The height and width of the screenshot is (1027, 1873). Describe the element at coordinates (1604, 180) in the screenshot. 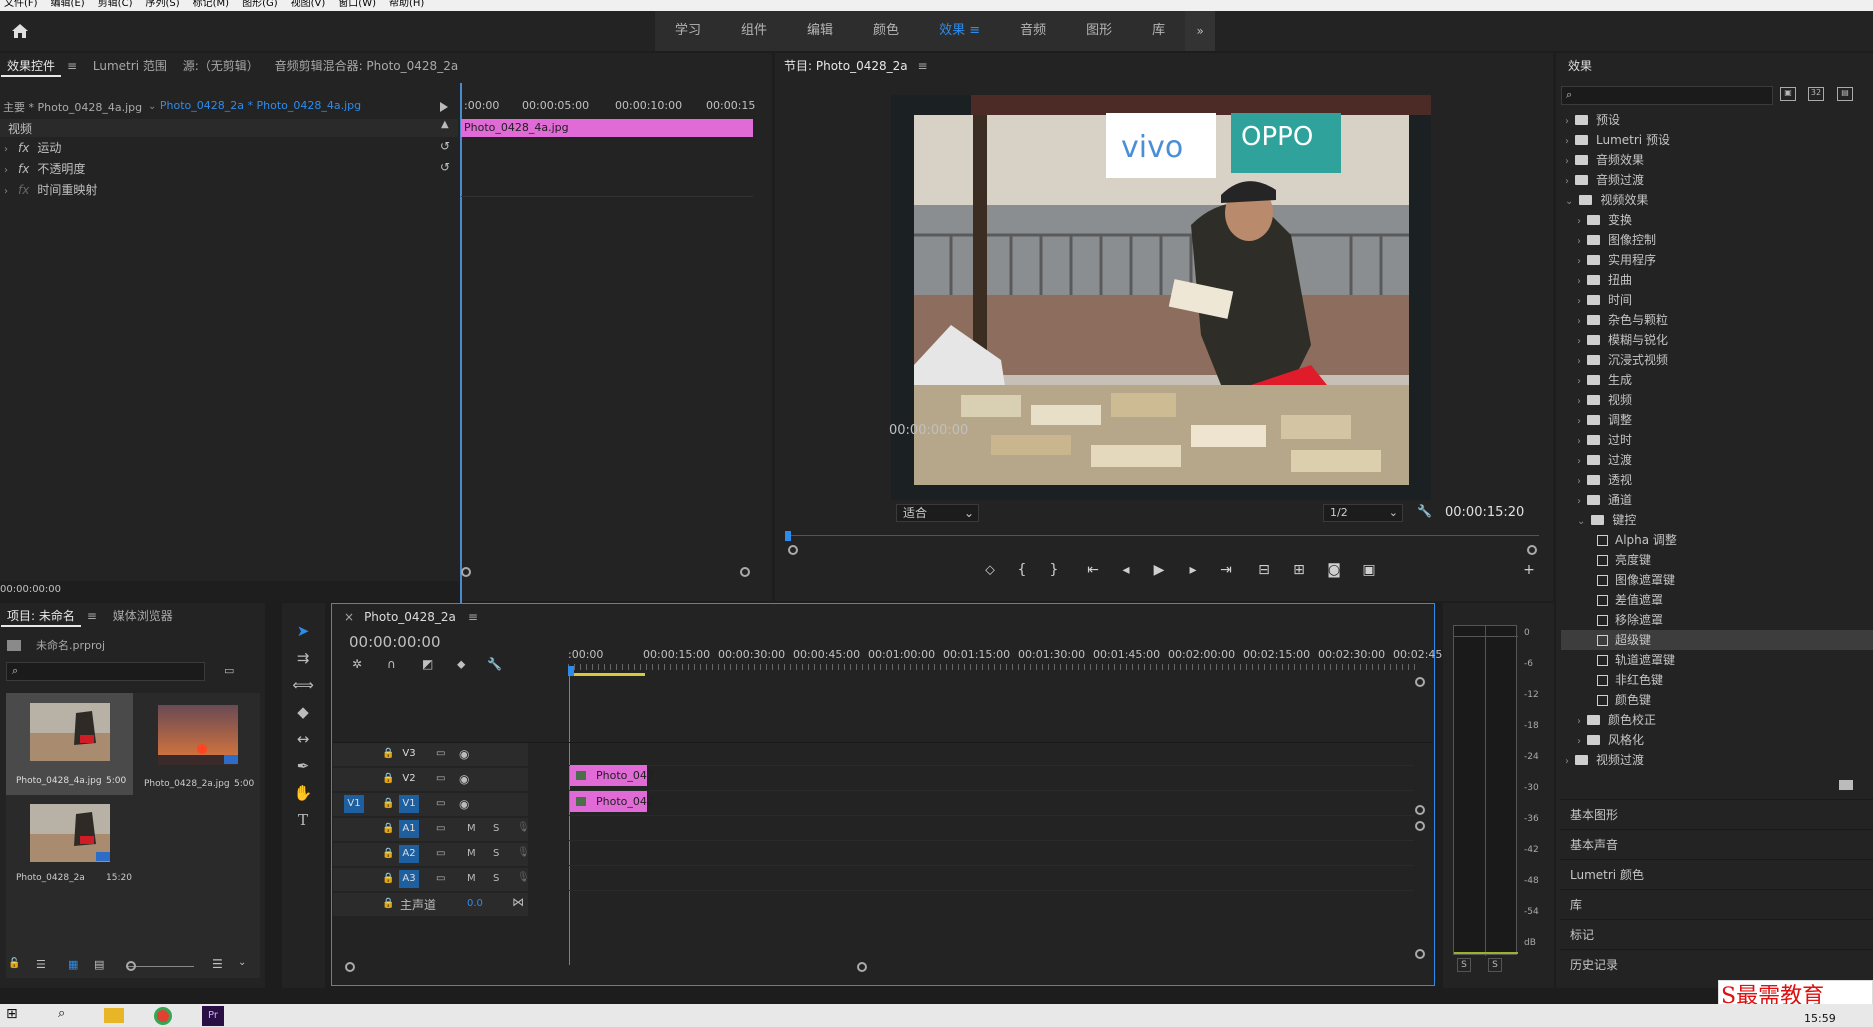

I see `effect-folder: › 音频过渡` at that location.